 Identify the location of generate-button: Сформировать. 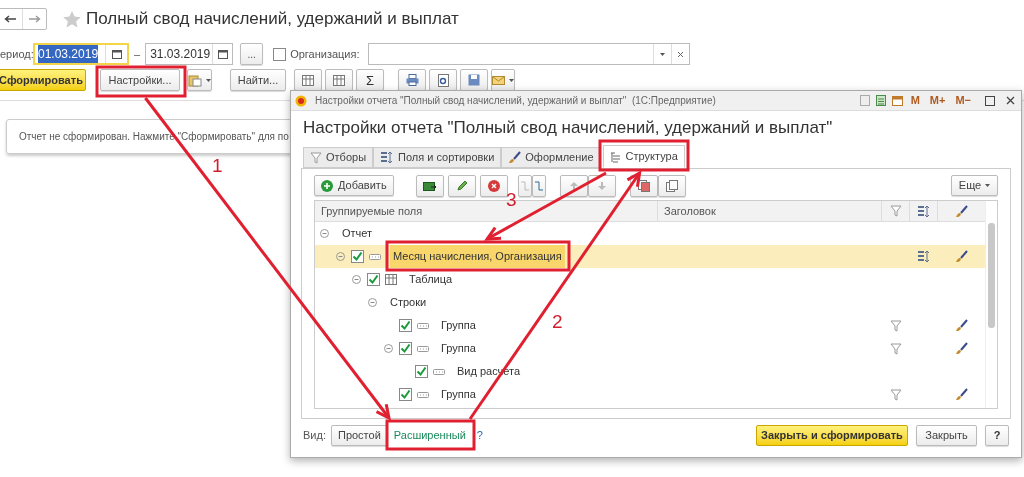
(43, 80).